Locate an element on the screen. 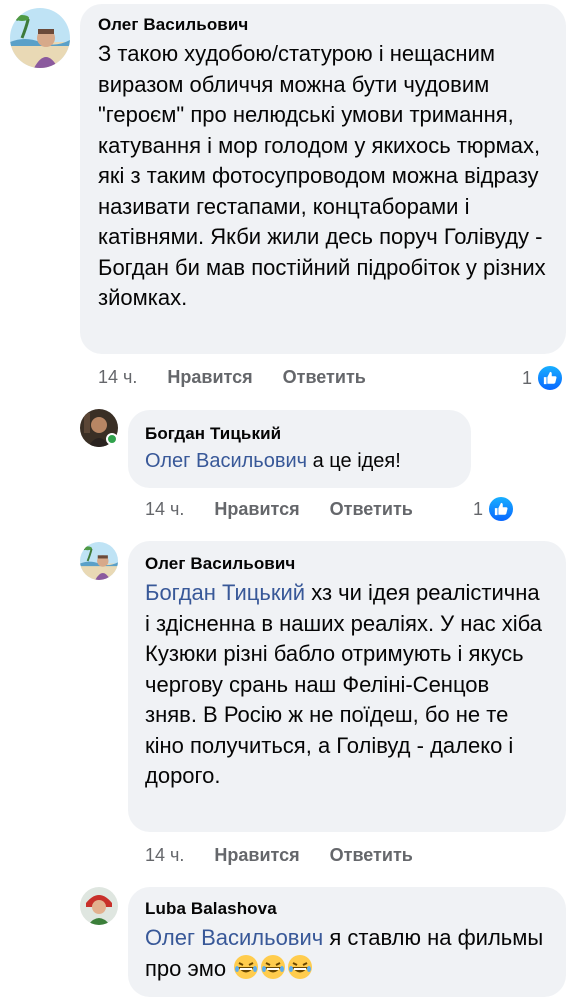  mention-link: Богдан Тицький is located at coordinates (225, 592).